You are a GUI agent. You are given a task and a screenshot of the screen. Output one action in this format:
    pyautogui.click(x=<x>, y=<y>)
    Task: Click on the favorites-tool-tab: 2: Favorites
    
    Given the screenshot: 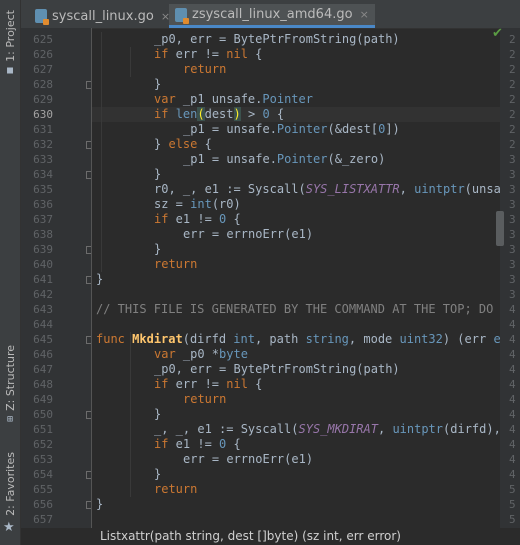 What is the action you would take?
    pyautogui.click(x=10, y=484)
    